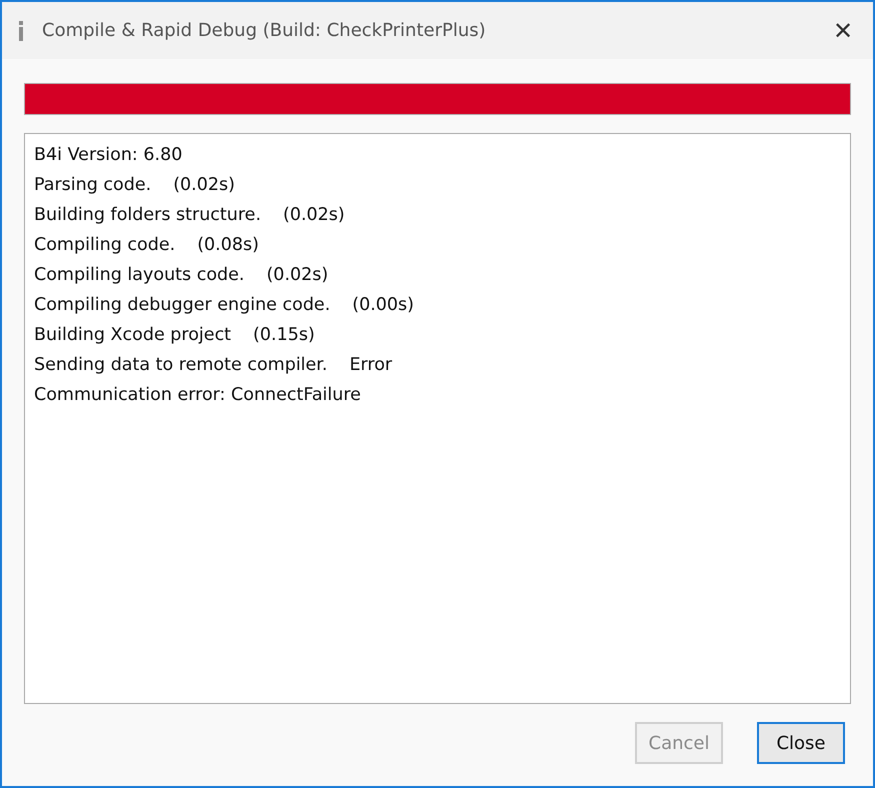 This screenshot has height=788, width=875. Describe the element at coordinates (370, 365) in the screenshot. I see `log-result: Error` at that location.